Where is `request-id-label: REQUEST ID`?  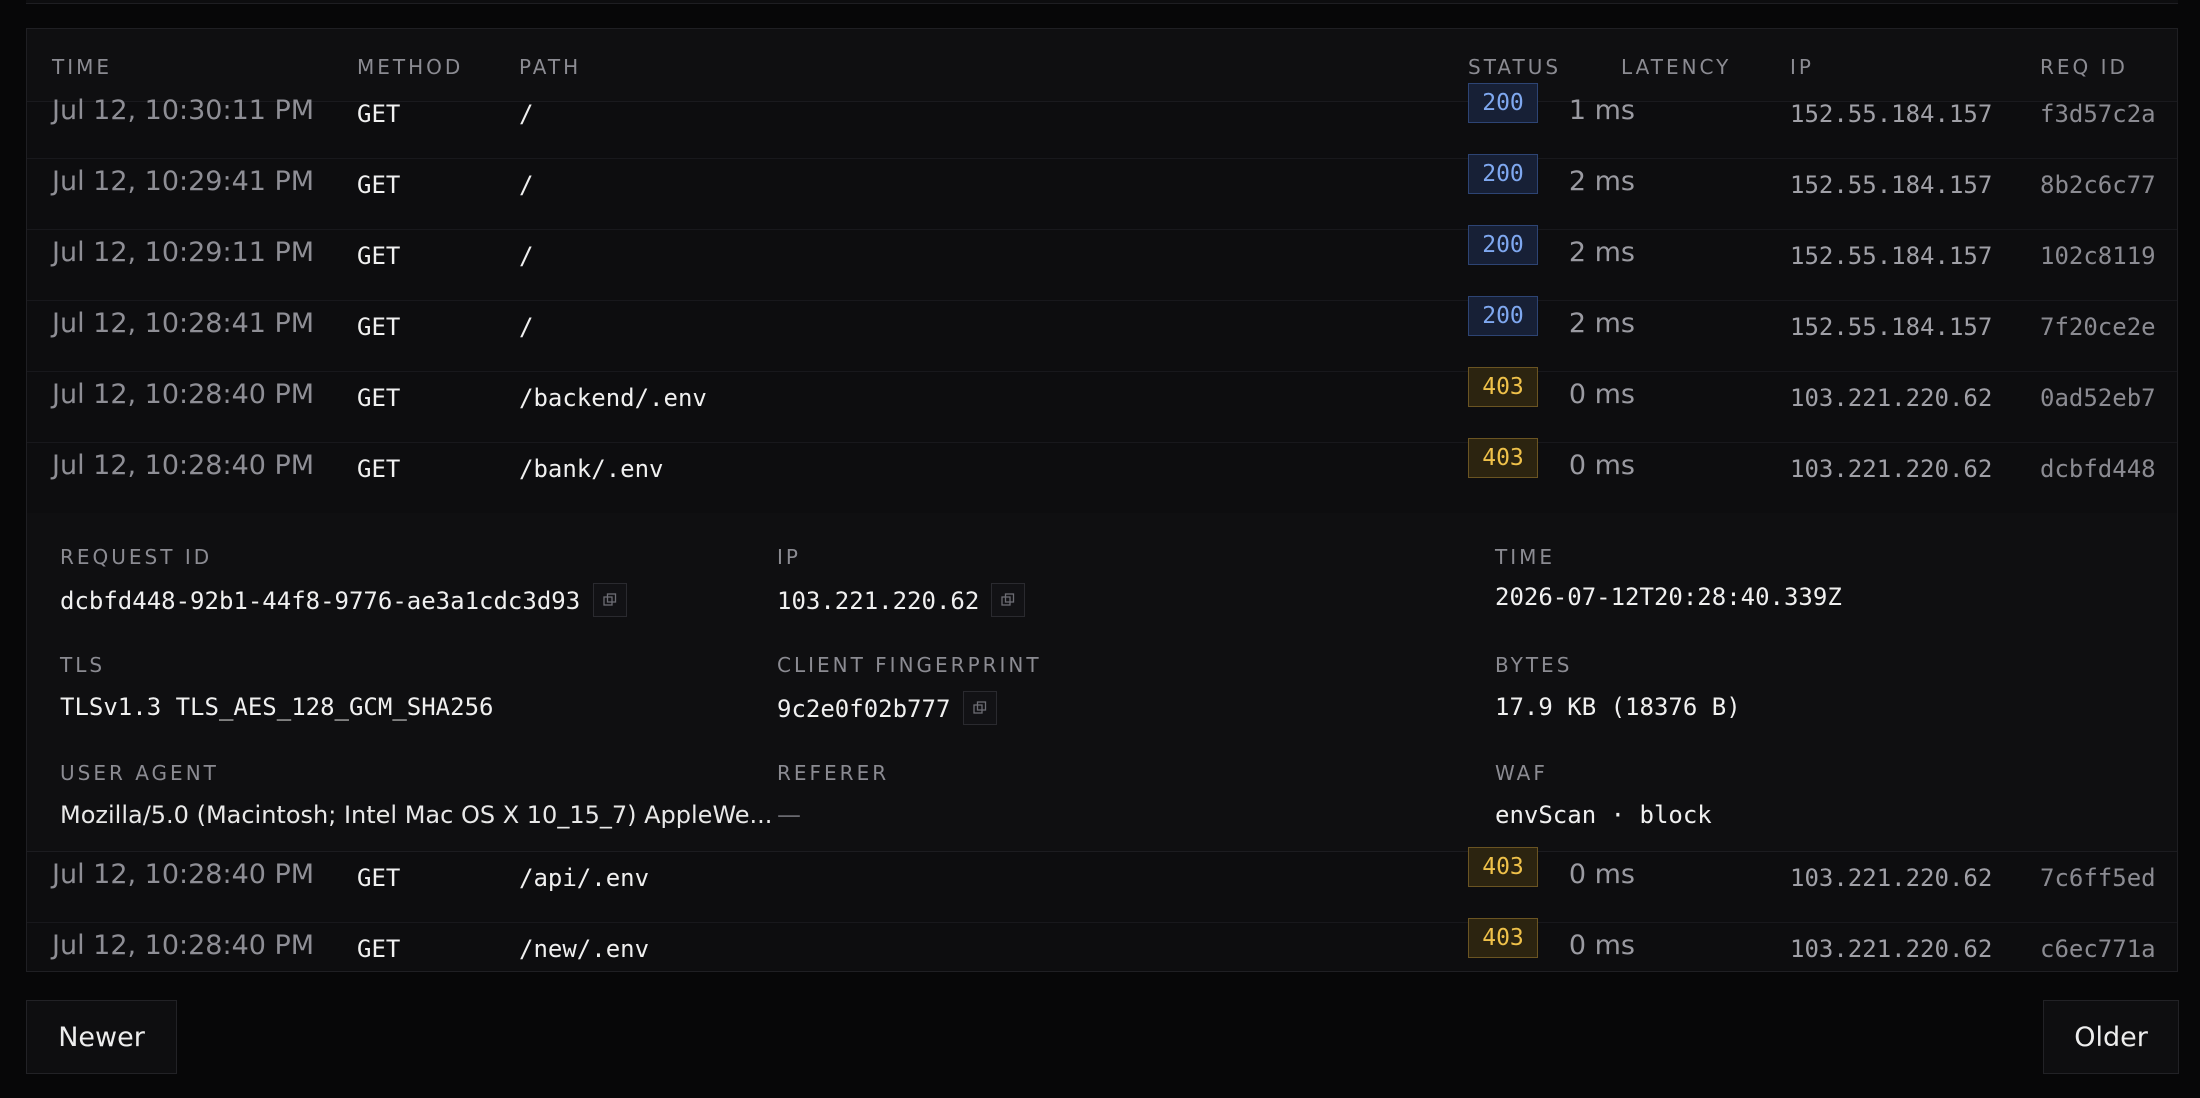
request-id-label: REQUEST ID is located at coordinates (136, 557).